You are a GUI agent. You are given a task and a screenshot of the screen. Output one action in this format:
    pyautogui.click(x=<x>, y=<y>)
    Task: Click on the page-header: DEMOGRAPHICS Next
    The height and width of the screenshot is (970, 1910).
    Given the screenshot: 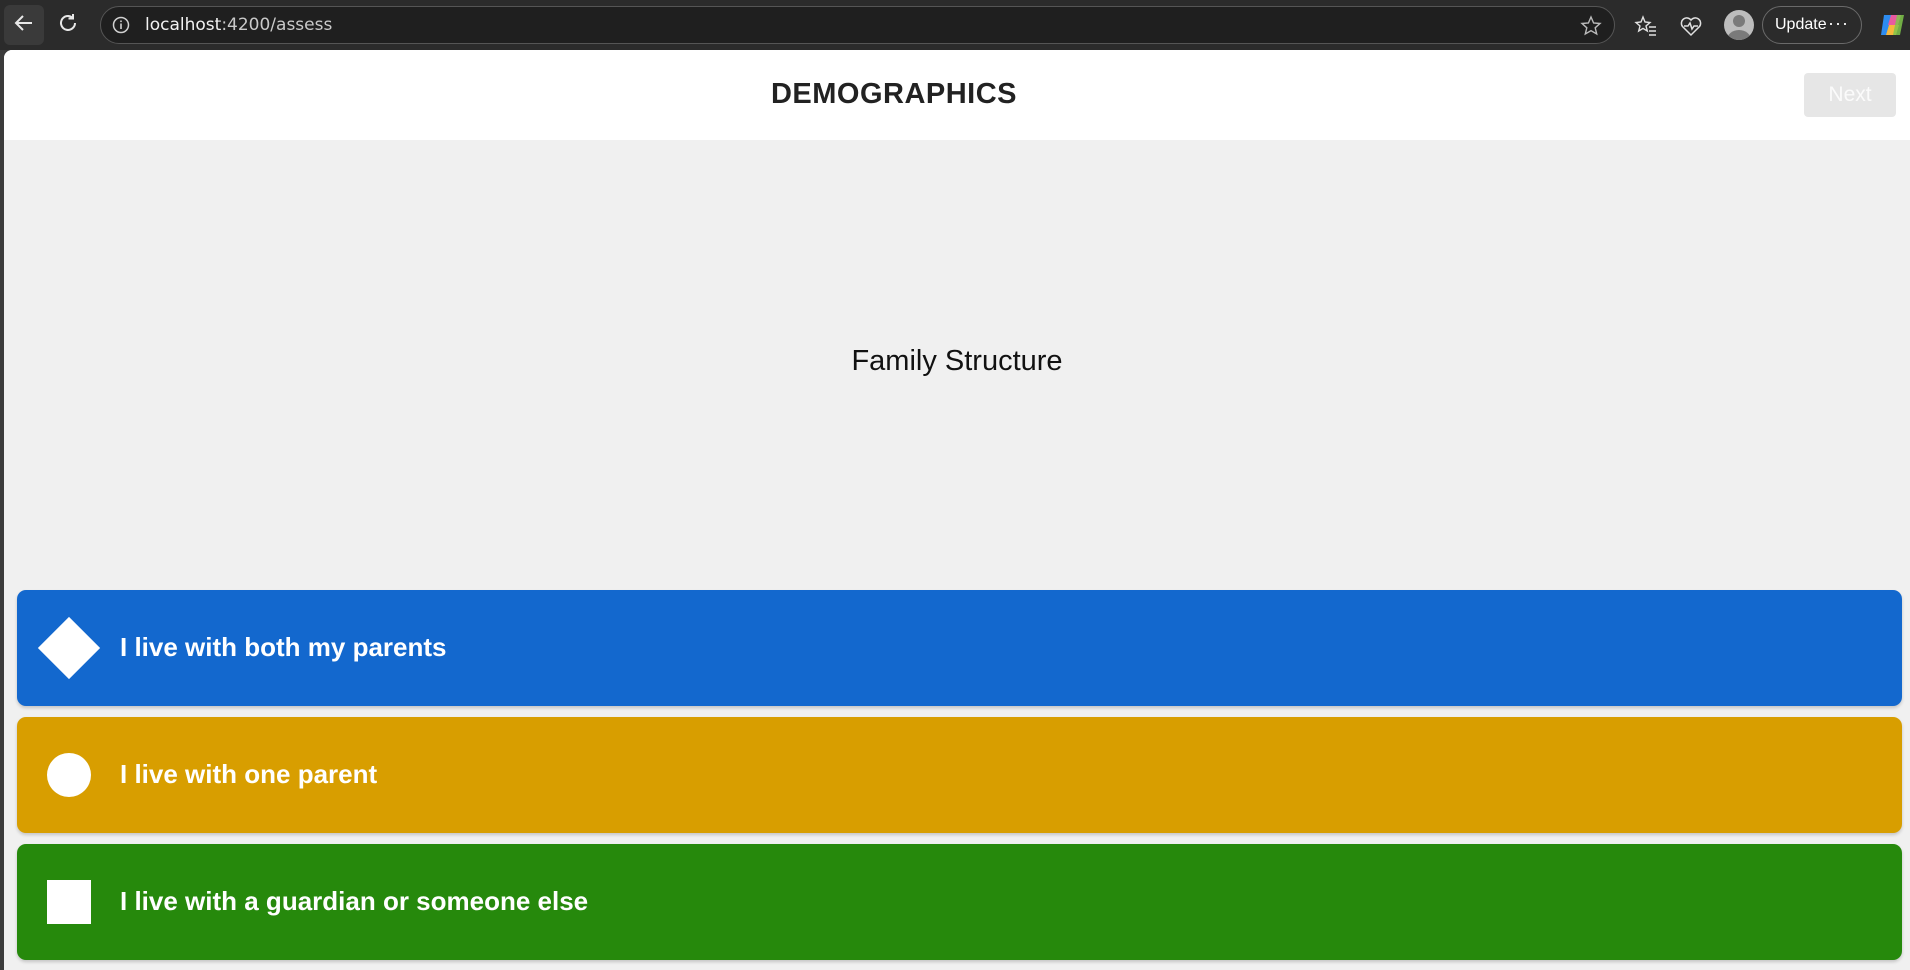 What is the action you would take?
    pyautogui.click(x=957, y=95)
    